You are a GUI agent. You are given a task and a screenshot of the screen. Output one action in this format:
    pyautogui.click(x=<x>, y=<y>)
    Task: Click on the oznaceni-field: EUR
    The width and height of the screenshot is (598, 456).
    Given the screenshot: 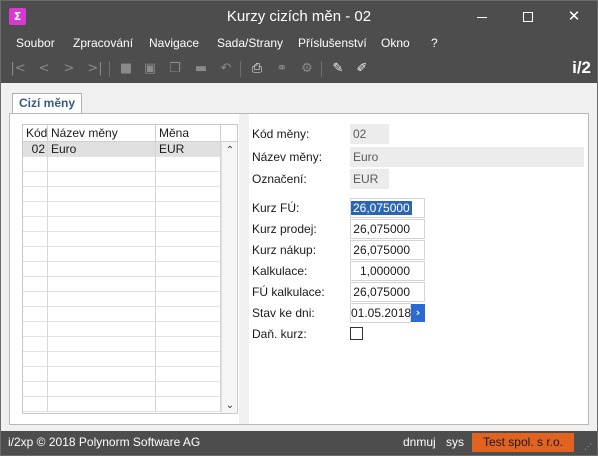 What is the action you would take?
    pyautogui.click(x=369, y=179)
    